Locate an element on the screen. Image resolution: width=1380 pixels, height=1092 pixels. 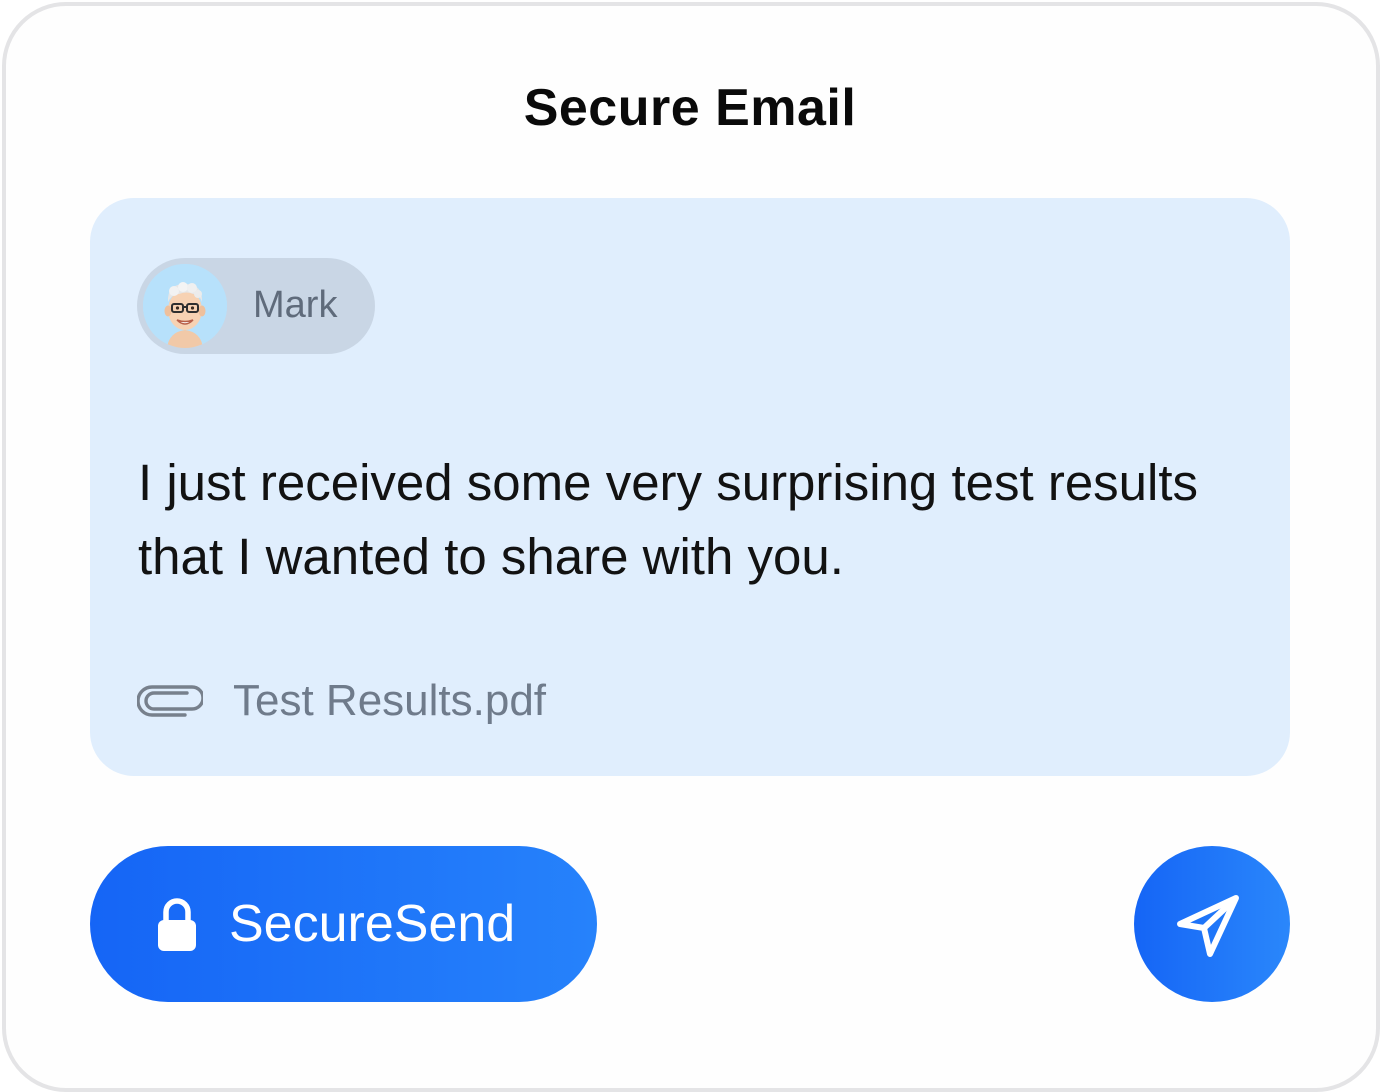
page-title: Secure Email is located at coordinates (690, 108).